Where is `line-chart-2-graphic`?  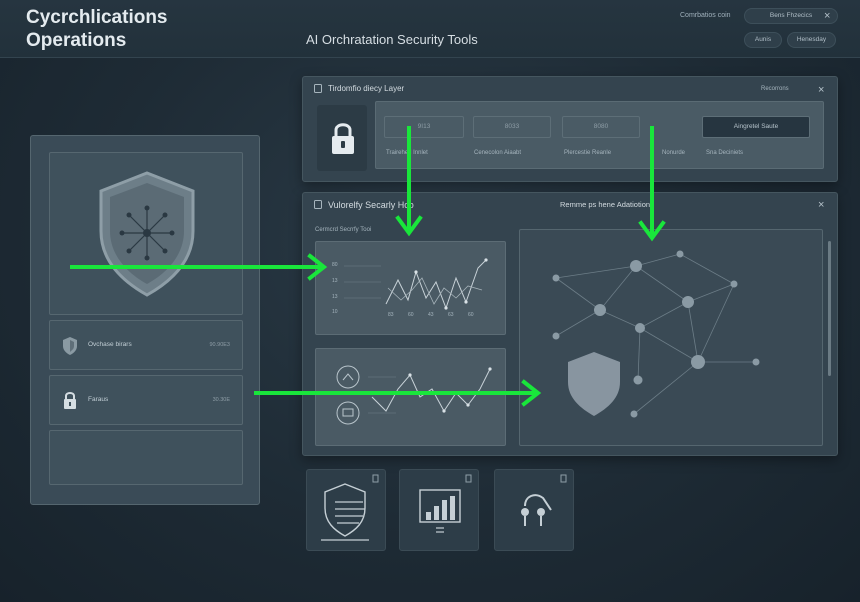 line-chart-2-graphic is located at coordinates (414, 395).